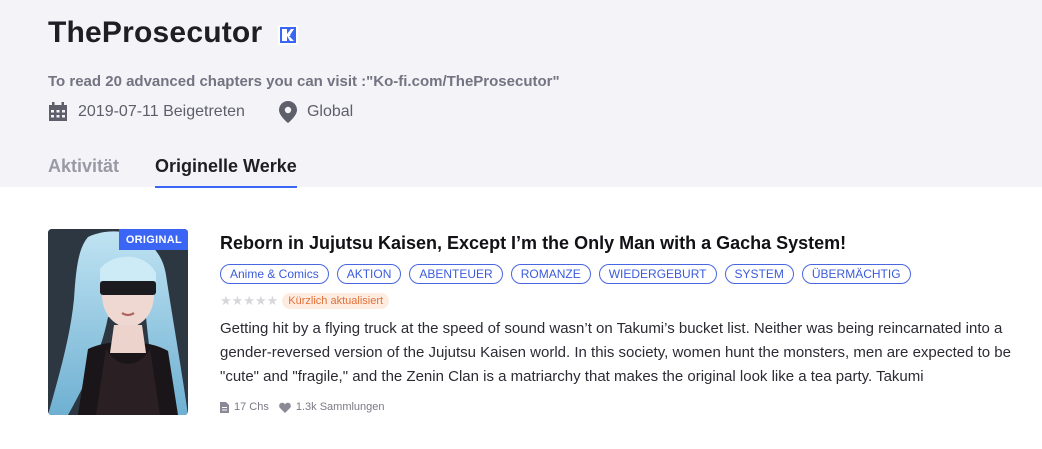 The width and height of the screenshot is (1042, 449). What do you see at coordinates (330, 111) in the screenshot?
I see `location-text: Global` at bounding box center [330, 111].